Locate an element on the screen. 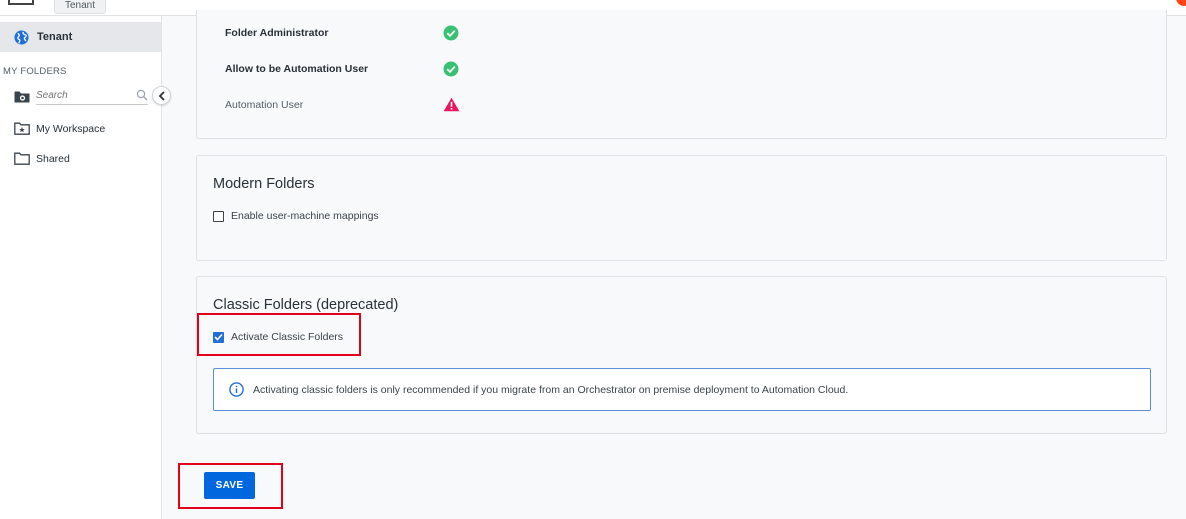 This screenshot has width=1186, height=519. collapse-sidebar-button is located at coordinates (161, 95).